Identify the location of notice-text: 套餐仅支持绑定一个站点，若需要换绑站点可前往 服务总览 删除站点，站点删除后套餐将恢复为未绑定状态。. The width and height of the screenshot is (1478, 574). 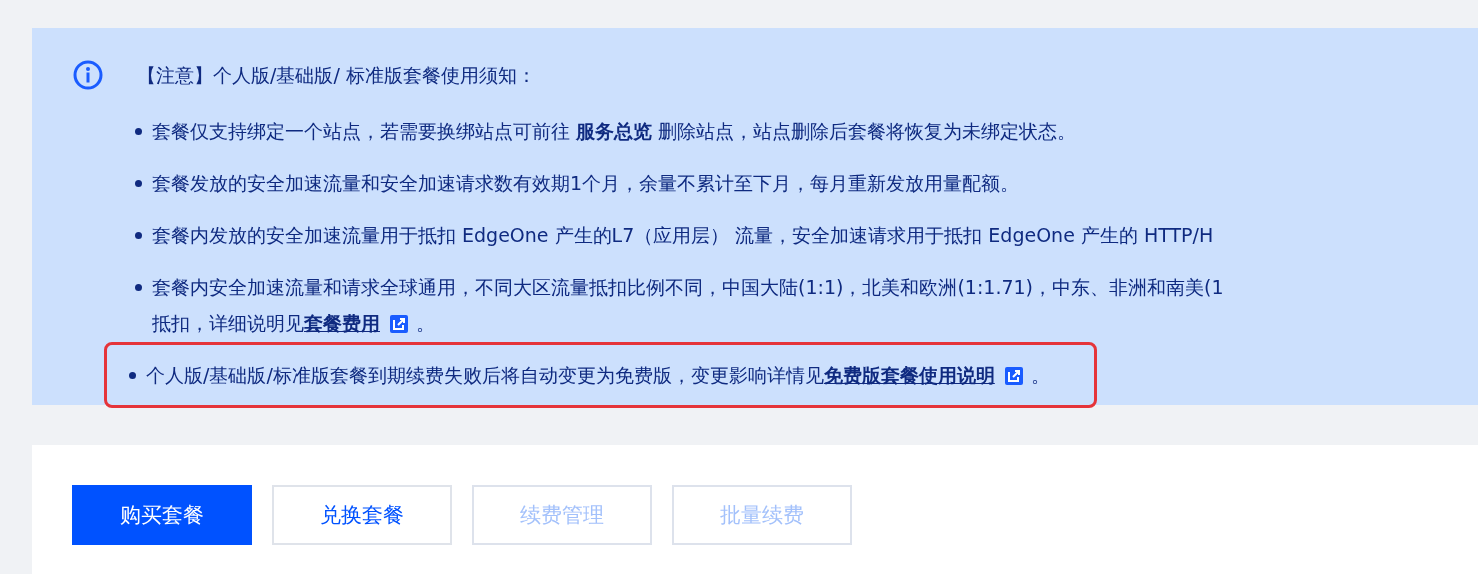
(614, 131).